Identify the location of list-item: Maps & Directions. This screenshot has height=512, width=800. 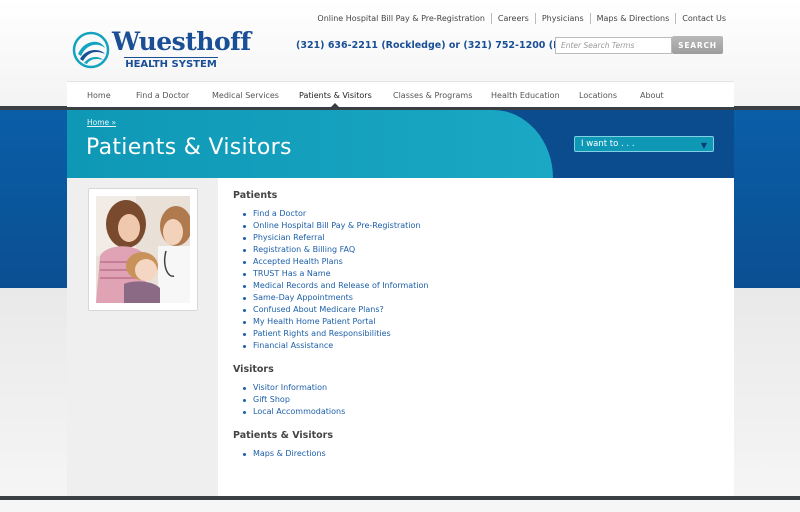
(284, 454).